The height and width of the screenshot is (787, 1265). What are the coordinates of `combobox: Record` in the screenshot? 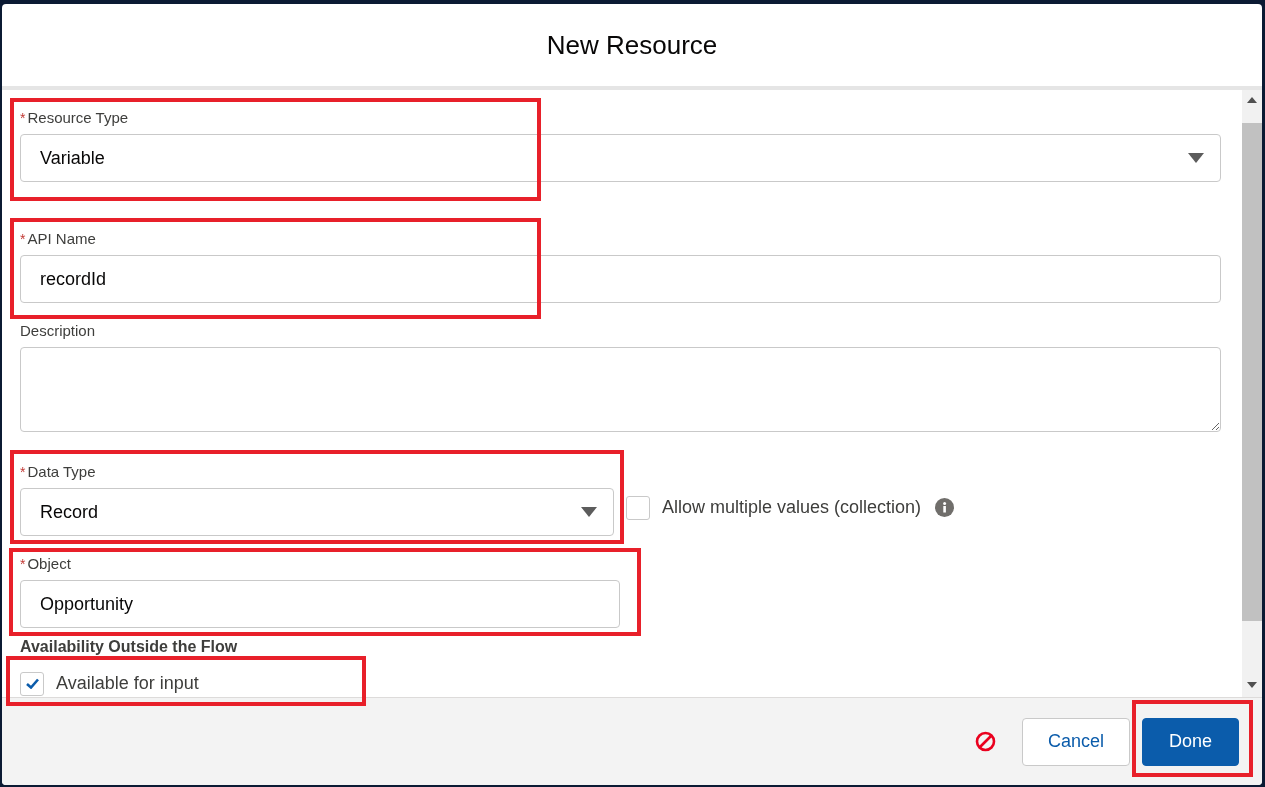 It's located at (317, 512).